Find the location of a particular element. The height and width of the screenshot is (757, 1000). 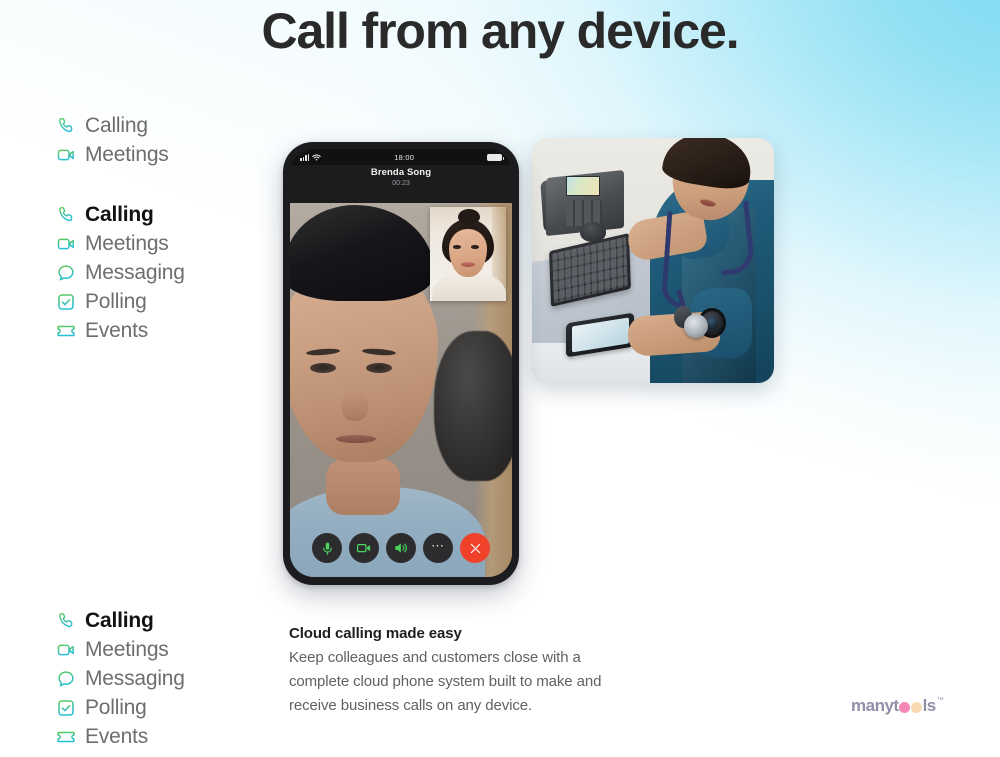

device-photo-card is located at coordinates (653, 260).